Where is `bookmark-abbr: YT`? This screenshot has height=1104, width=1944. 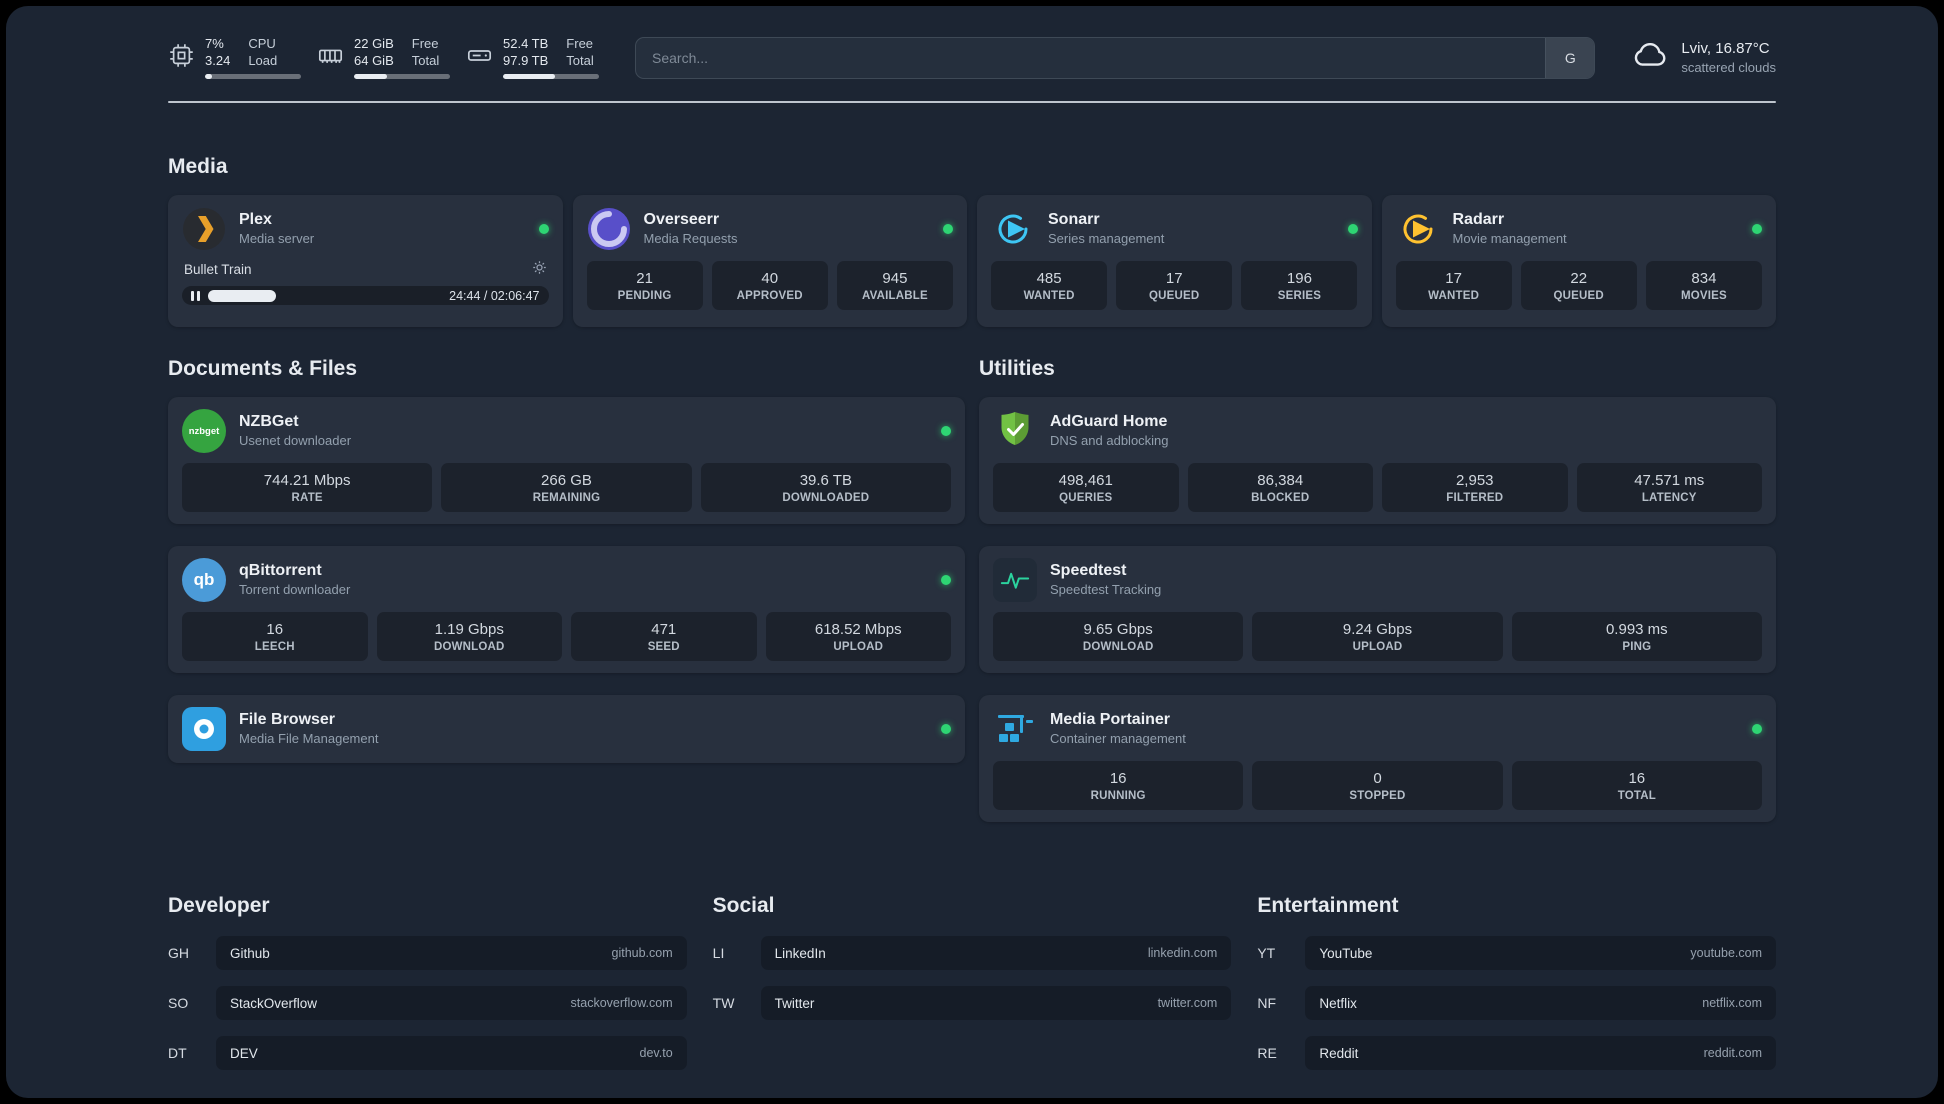 bookmark-abbr: YT is located at coordinates (1266, 953).